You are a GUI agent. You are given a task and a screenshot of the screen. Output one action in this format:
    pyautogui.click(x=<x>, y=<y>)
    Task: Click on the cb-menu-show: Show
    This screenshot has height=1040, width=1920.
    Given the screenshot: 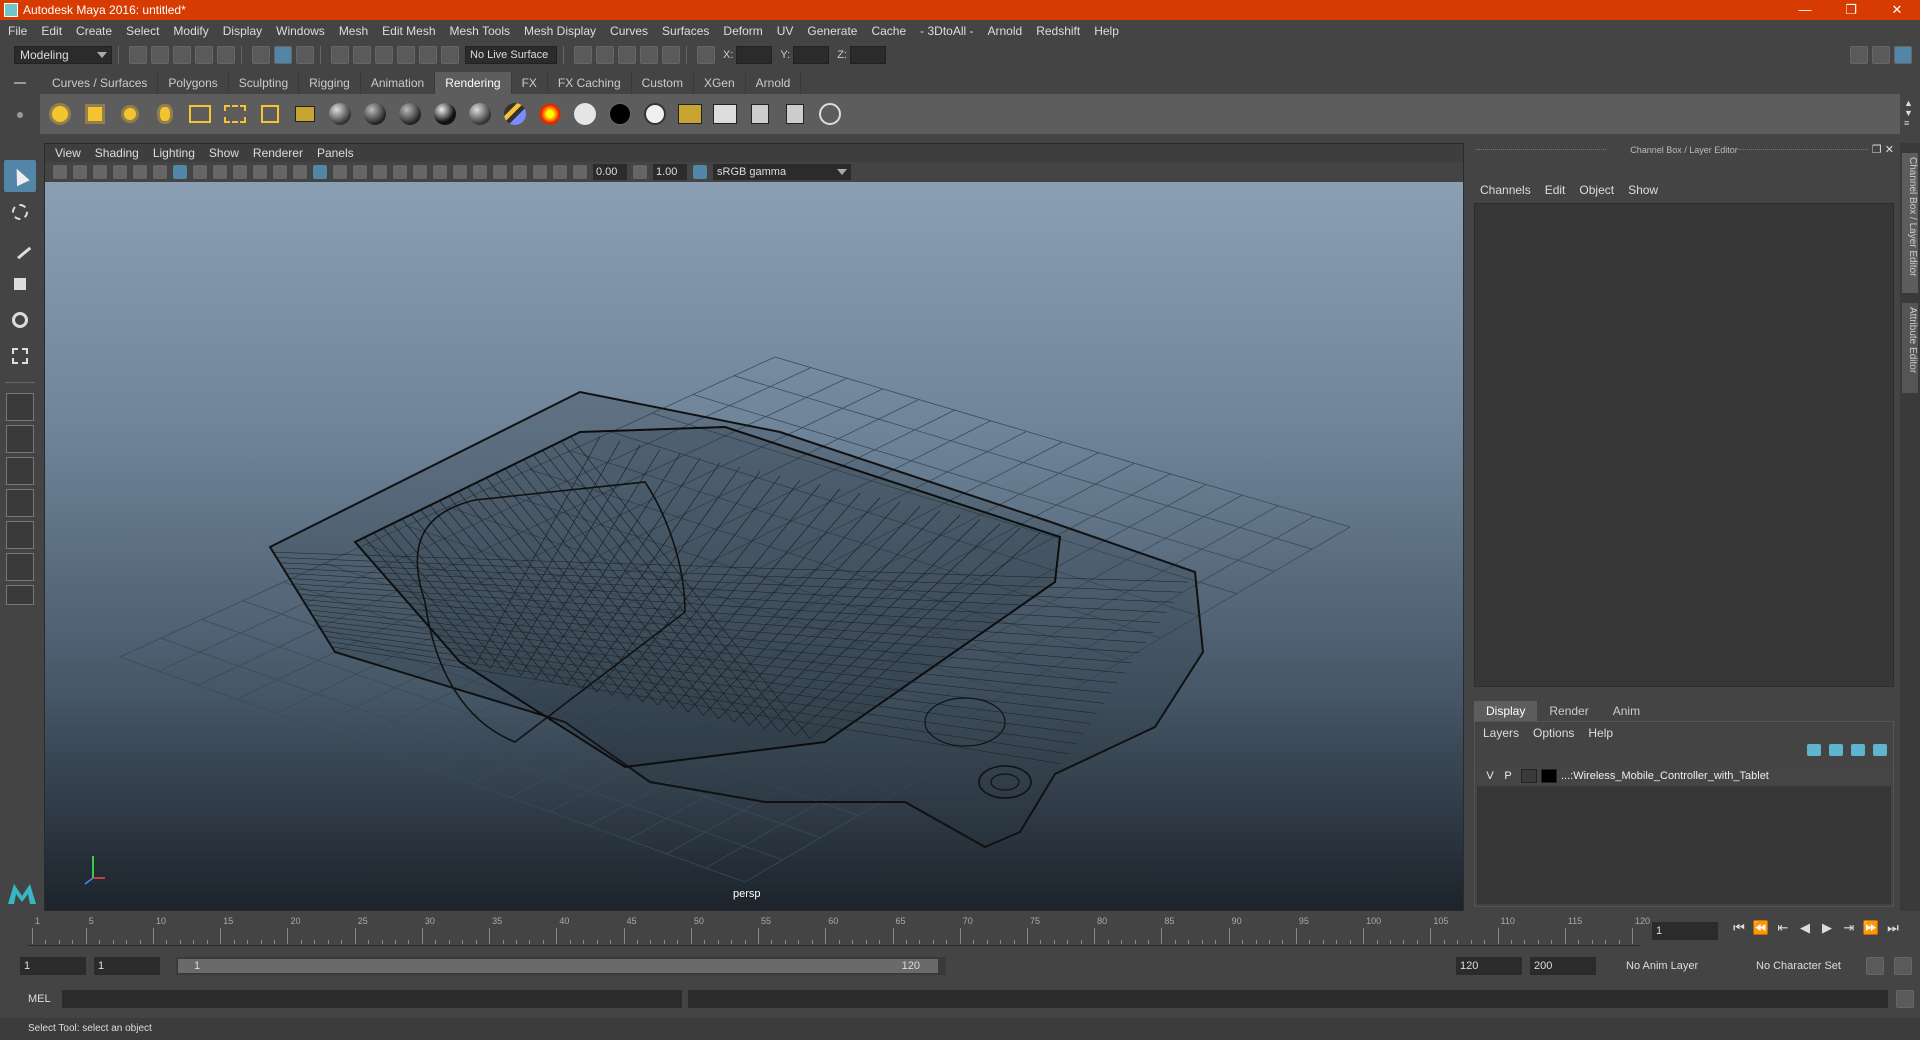 What is the action you would take?
    pyautogui.click(x=1643, y=190)
    